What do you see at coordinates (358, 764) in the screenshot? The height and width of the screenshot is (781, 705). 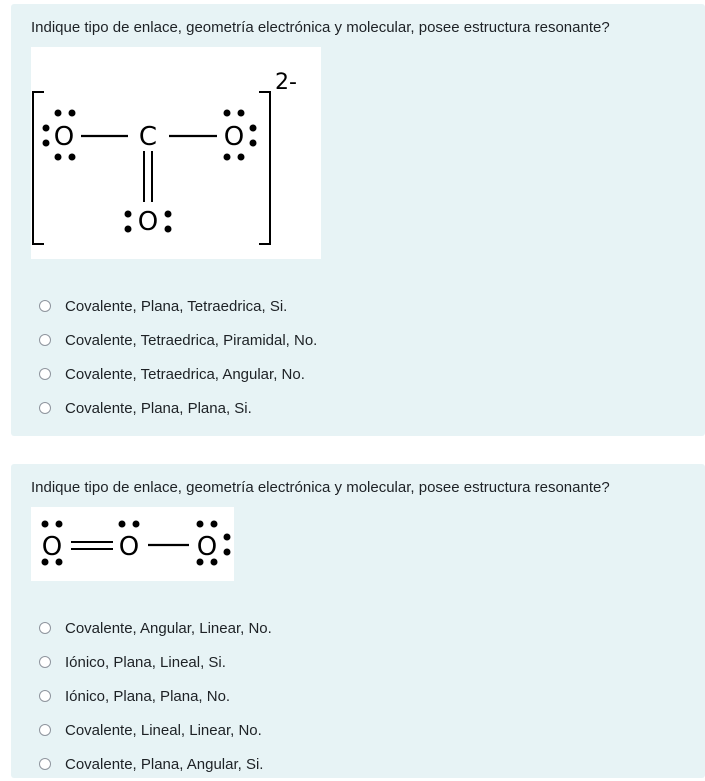 I see `answer-option: Covalente, Plana, Angular, Si.` at bounding box center [358, 764].